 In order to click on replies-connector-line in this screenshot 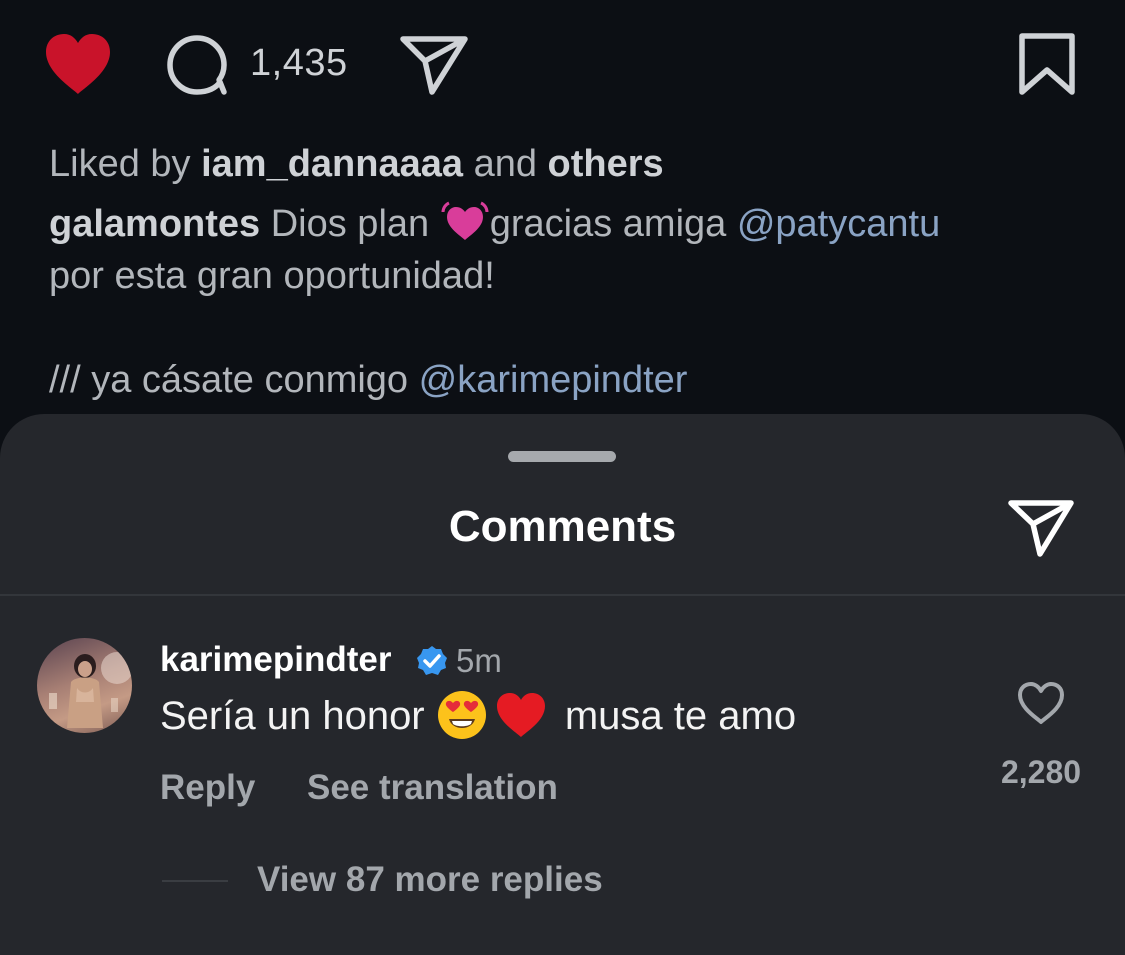, I will do `click(195, 881)`.